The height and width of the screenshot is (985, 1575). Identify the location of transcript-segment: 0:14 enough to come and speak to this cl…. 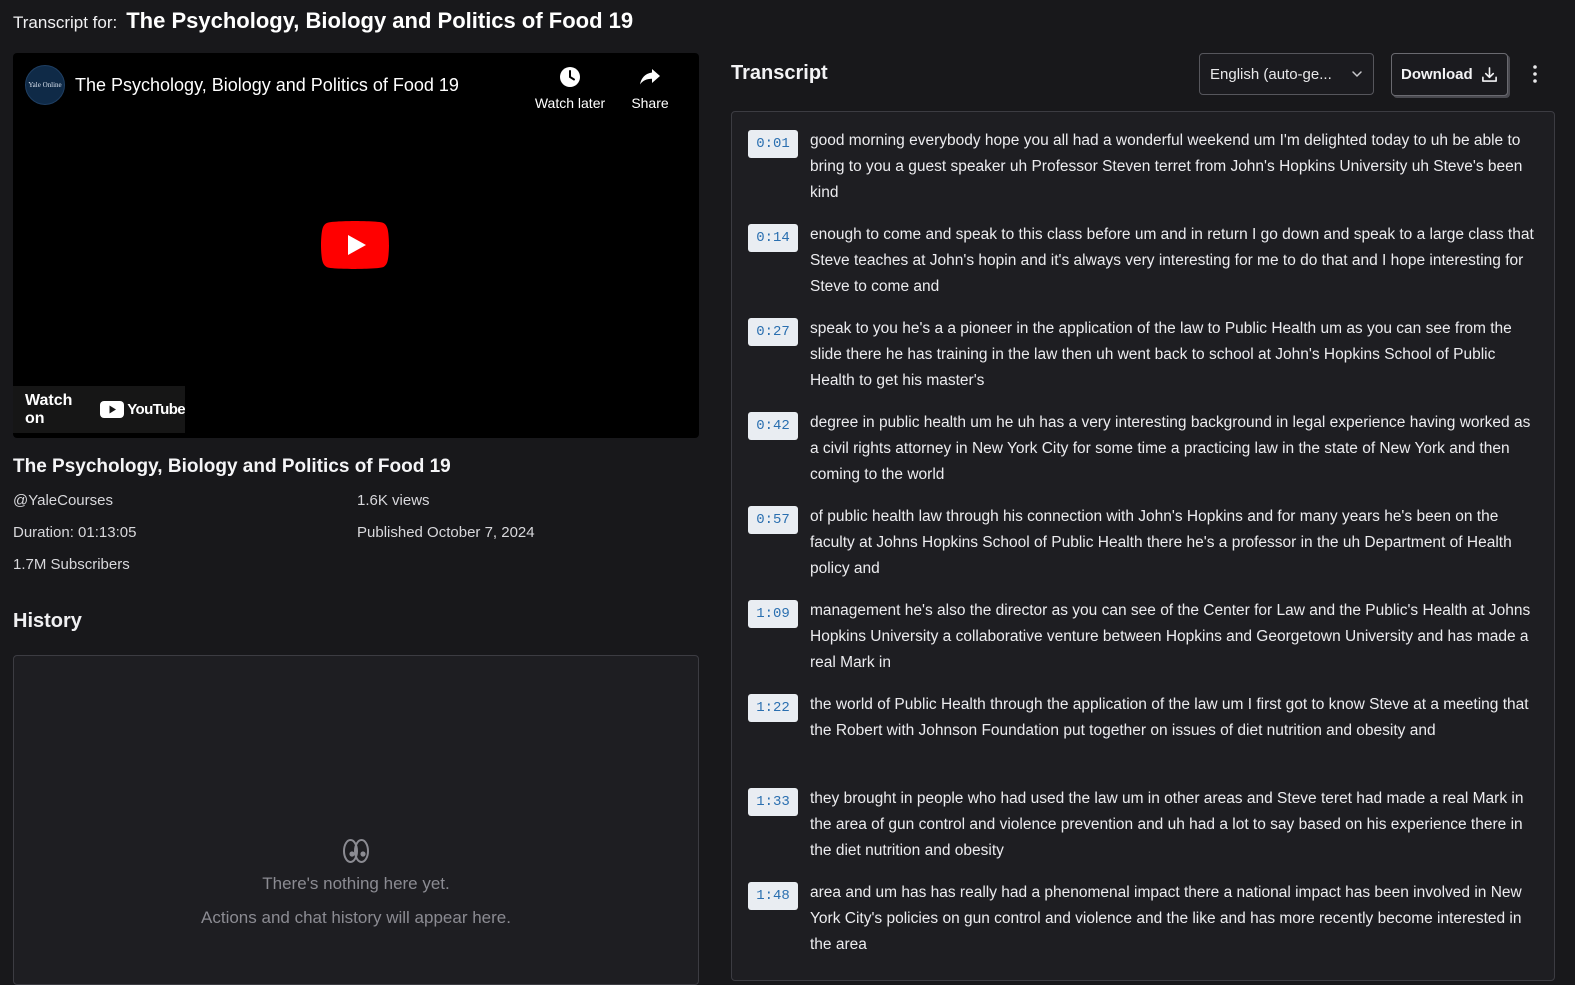
(1144, 261).